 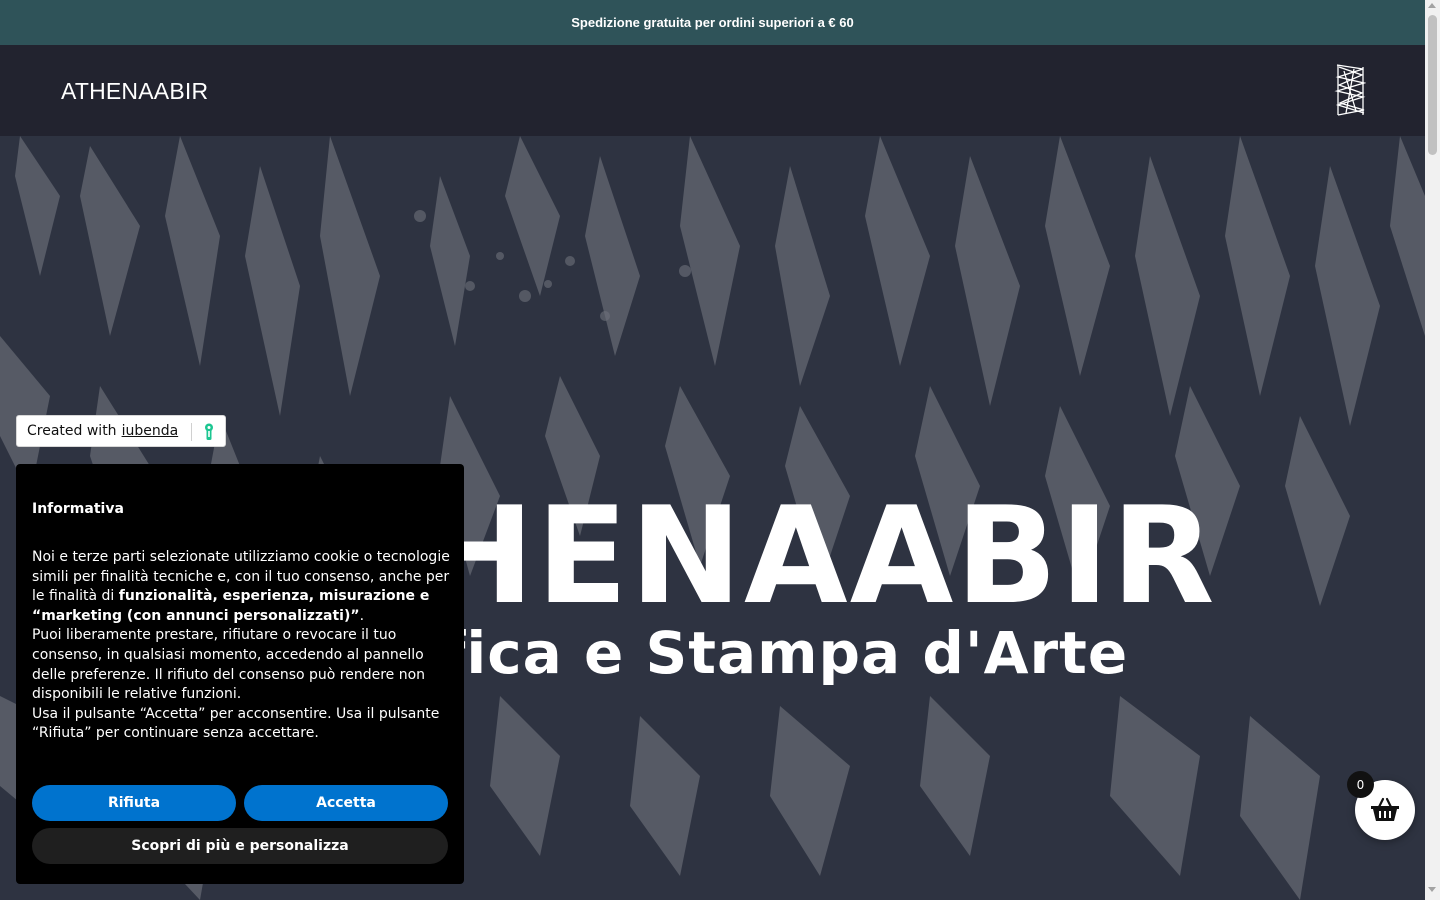 I want to click on scroll-down-arrow-icon, so click(x=1432, y=889).